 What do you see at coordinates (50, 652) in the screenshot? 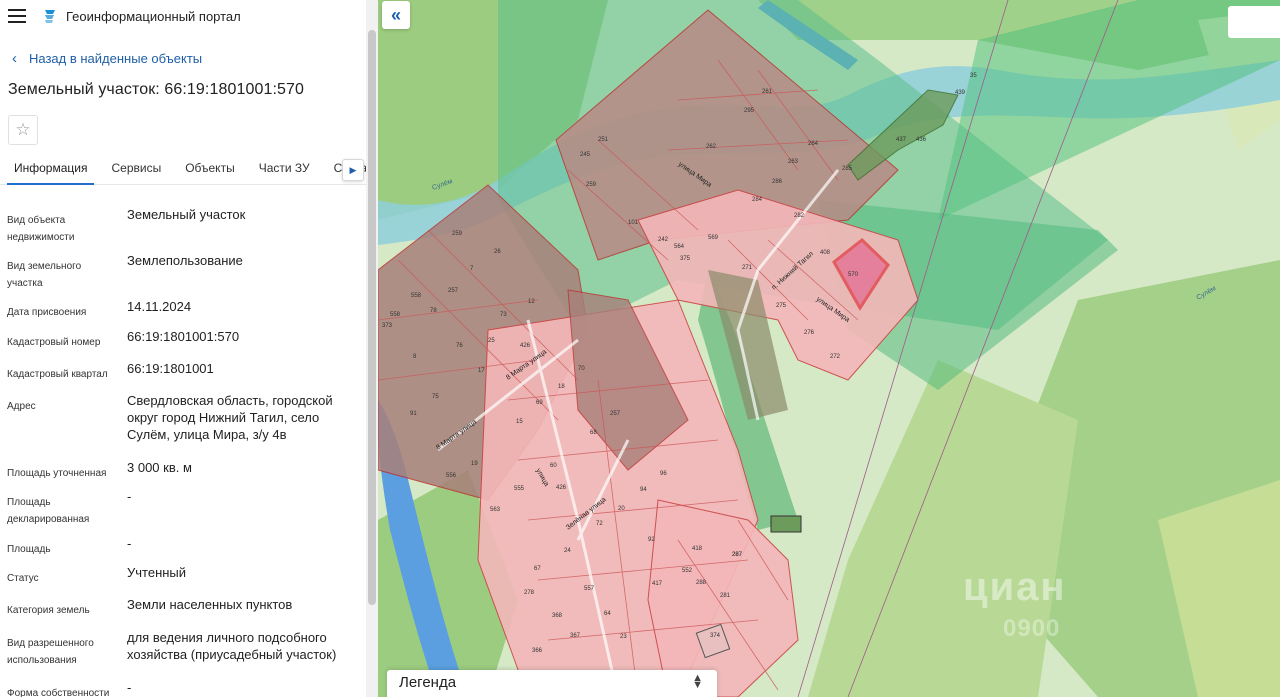
I see `property-label: Вид разрешенного использования` at bounding box center [50, 652].